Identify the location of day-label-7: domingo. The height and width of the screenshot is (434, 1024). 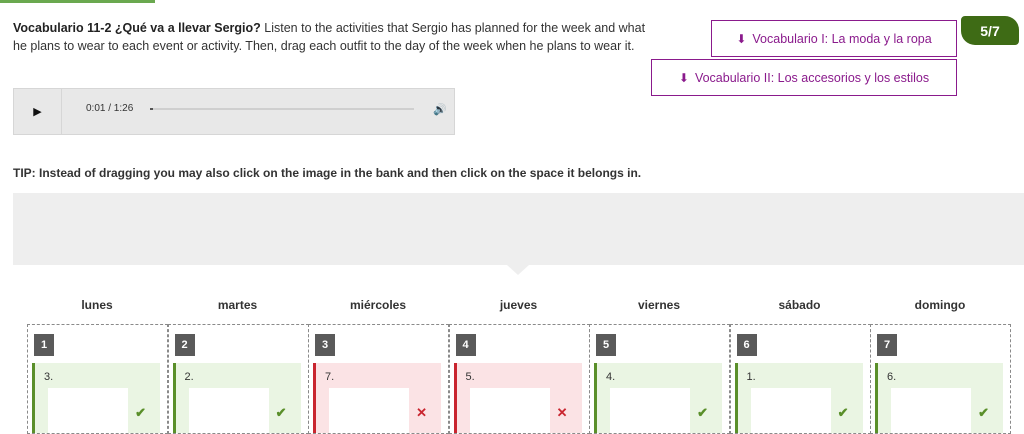
(940, 305).